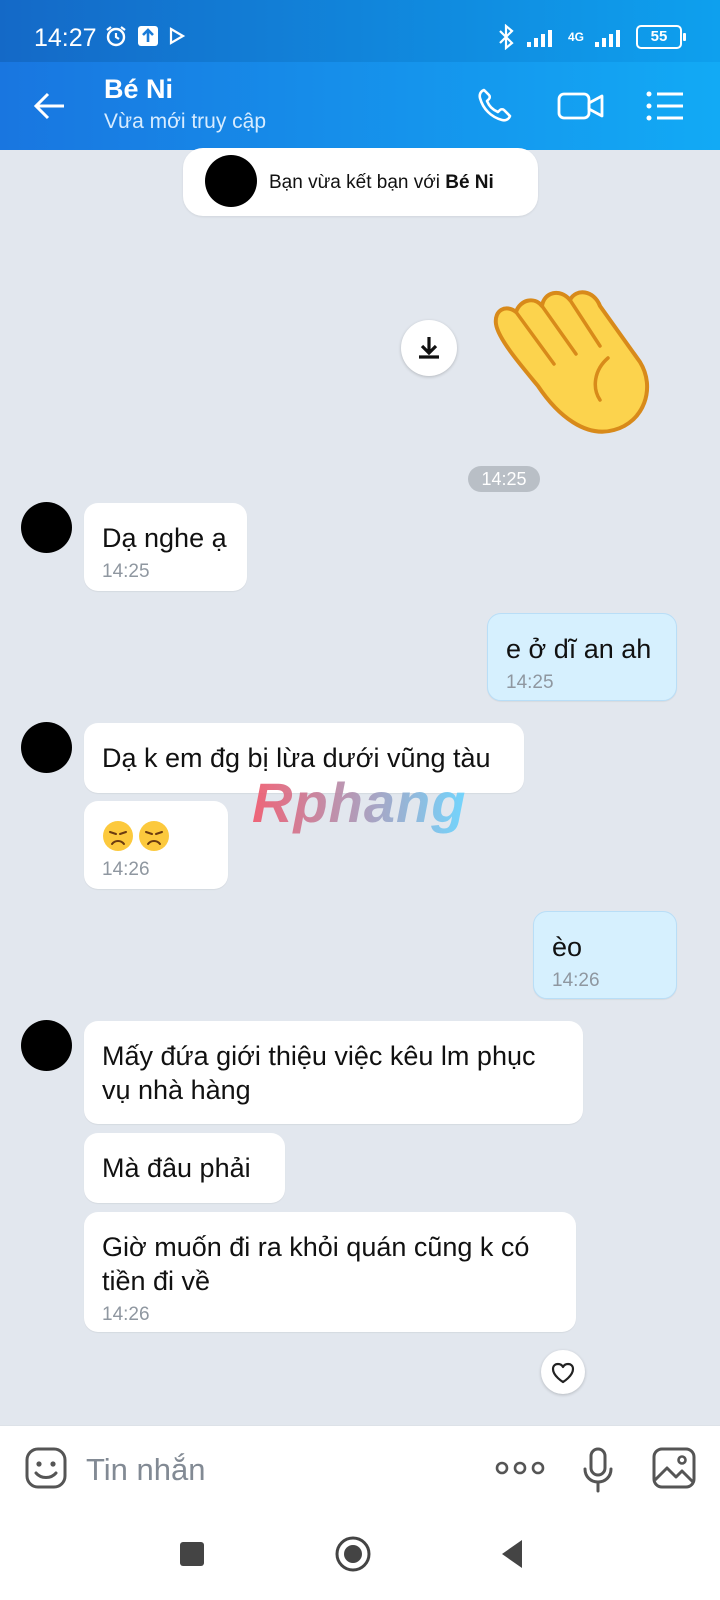 Image resolution: width=720 pixels, height=1600 pixels. What do you see at coordinates (360, 31) in the screenshot?
I see `status-bar: 14:27 4G 55` at bounding box center [360, 31].